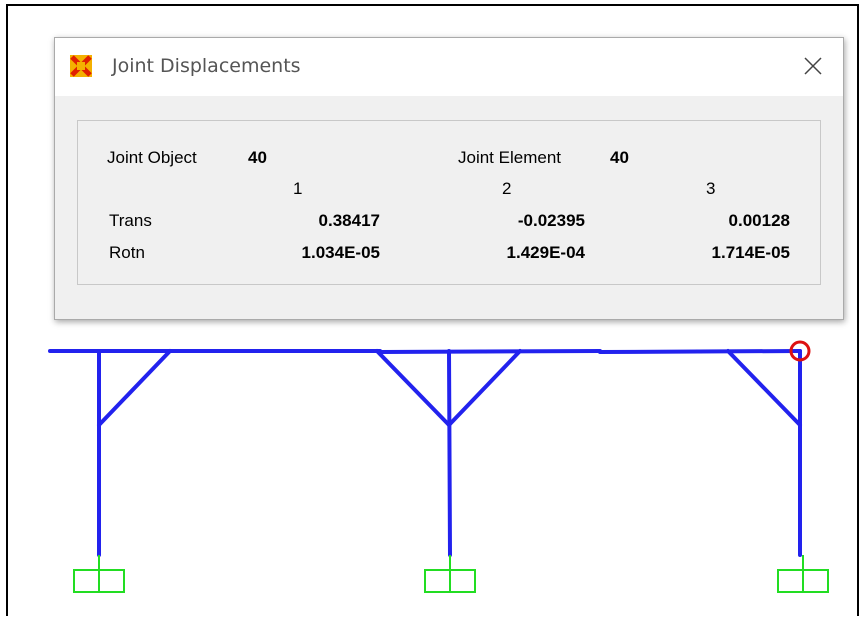  I want to click on rotn-value-1: 1.034E-05, so click(340, 252).